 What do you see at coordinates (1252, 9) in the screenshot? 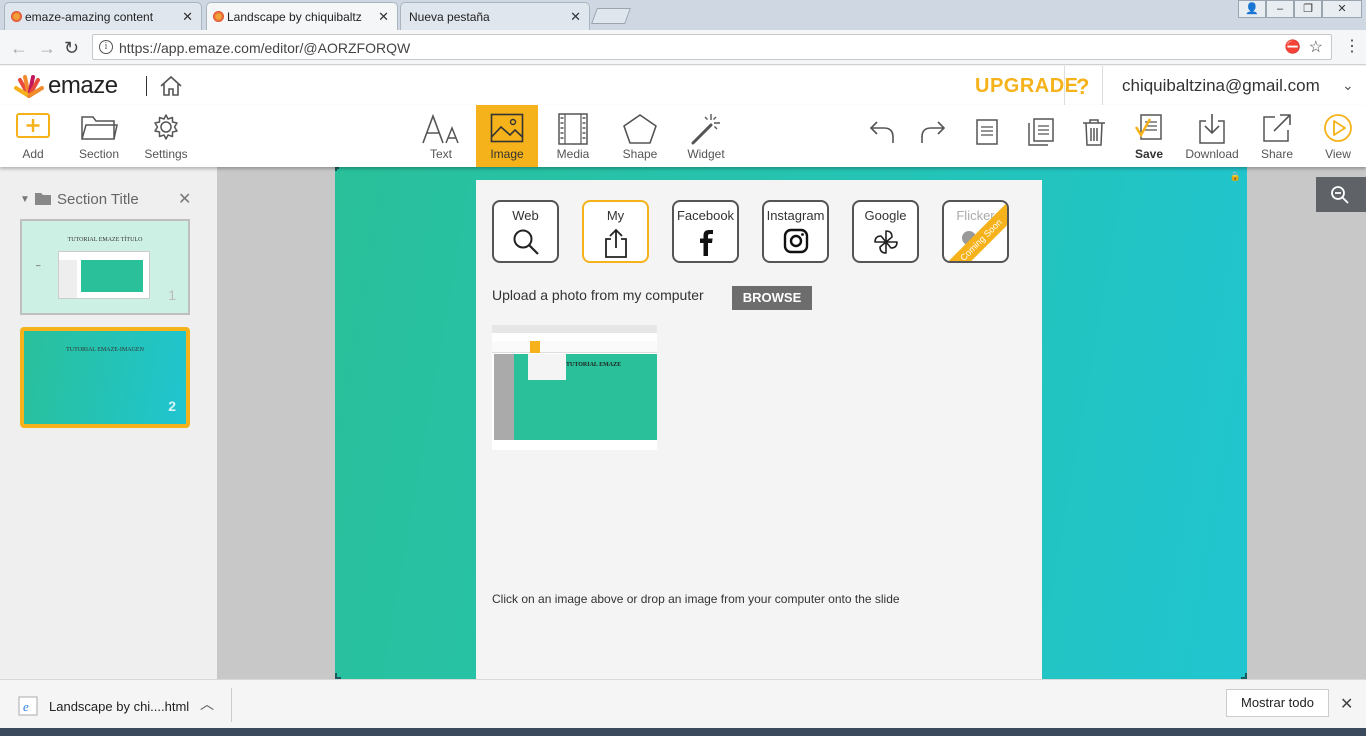
I see `user-icon: 👤` at bounding box center [1252, 9].